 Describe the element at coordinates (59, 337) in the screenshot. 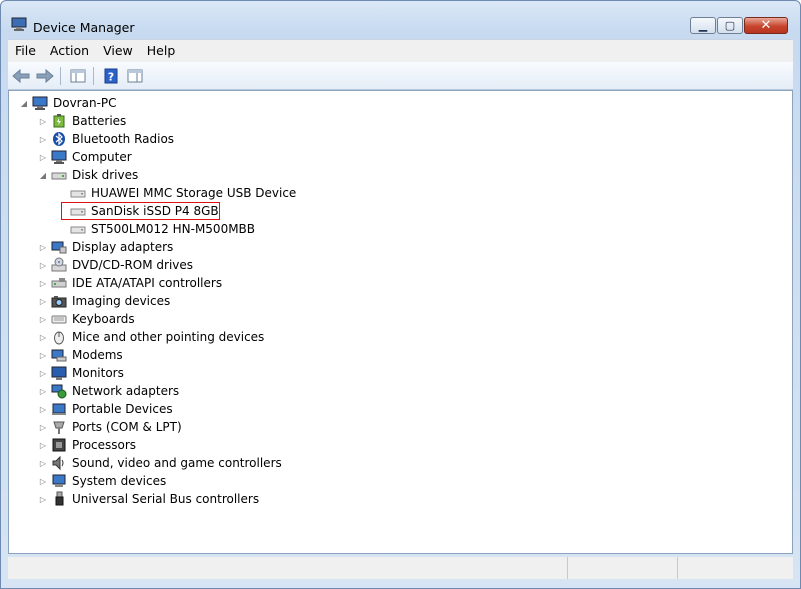

I see `mouse-icon` at that location.